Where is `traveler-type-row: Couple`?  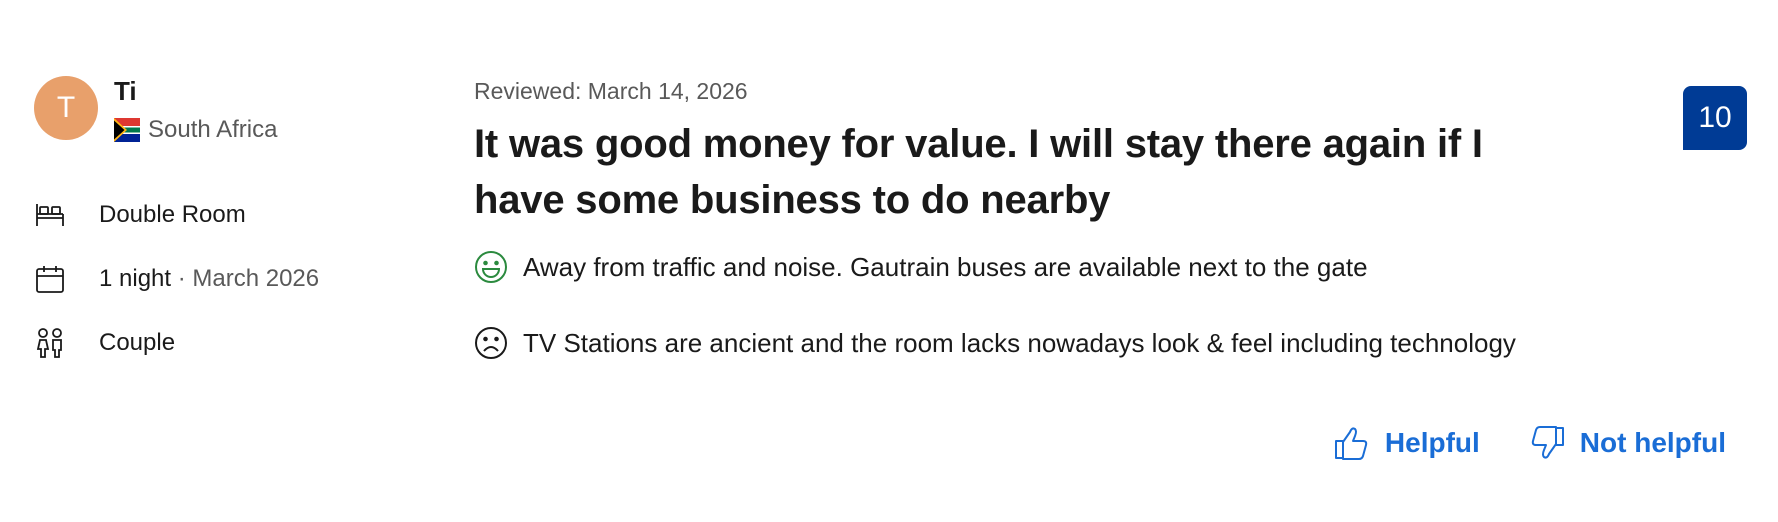 traveler-type-row: Couple is located at coordinates (175, 343).